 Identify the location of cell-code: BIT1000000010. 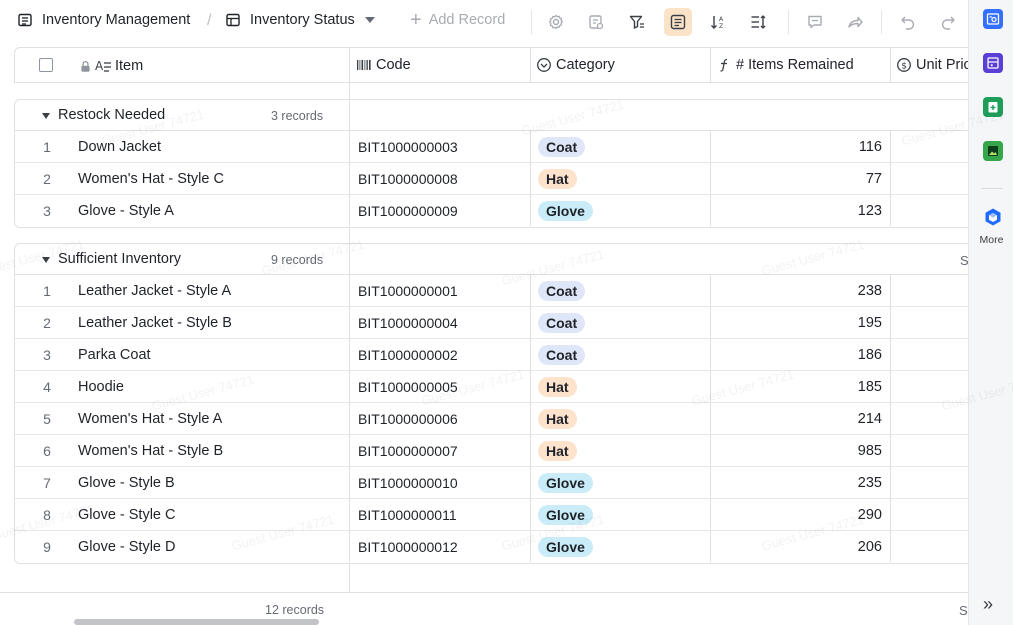
(444, 482).